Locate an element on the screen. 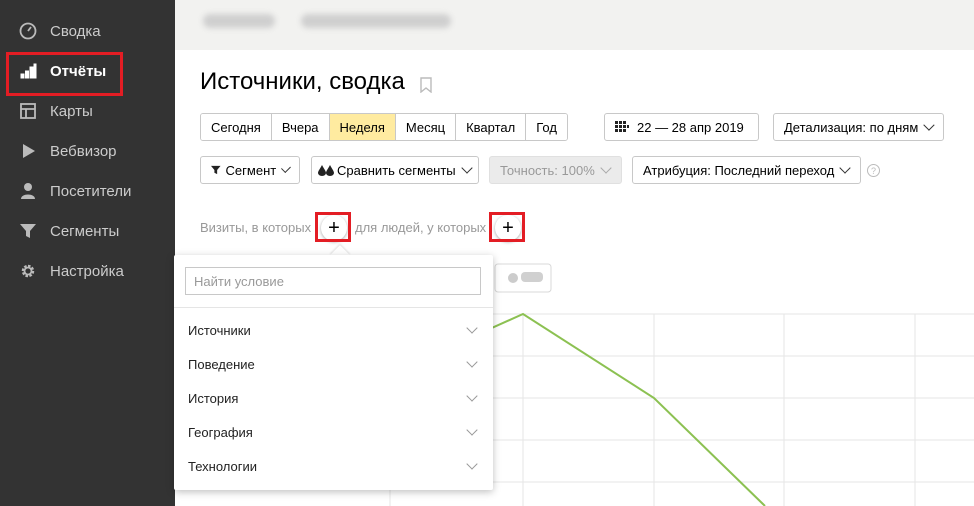 The height and width of the screenshot is (506, 974). sidebar-item-maps: Карты is located at coordinates (87, 111).